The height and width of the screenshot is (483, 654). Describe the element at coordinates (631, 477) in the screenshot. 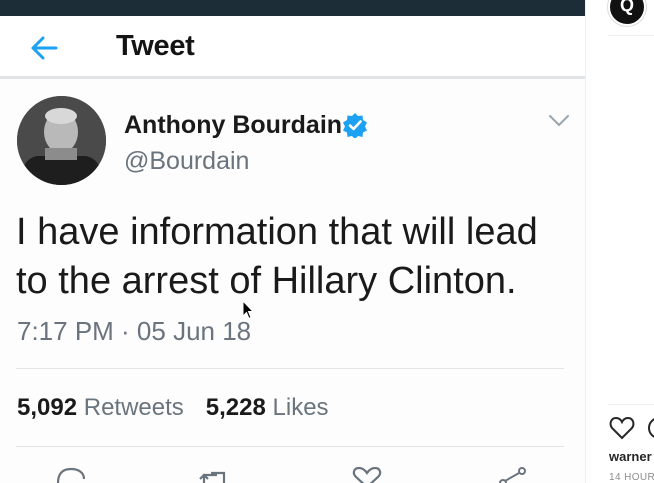

I see `post-time: 14 HOURS` at that location.